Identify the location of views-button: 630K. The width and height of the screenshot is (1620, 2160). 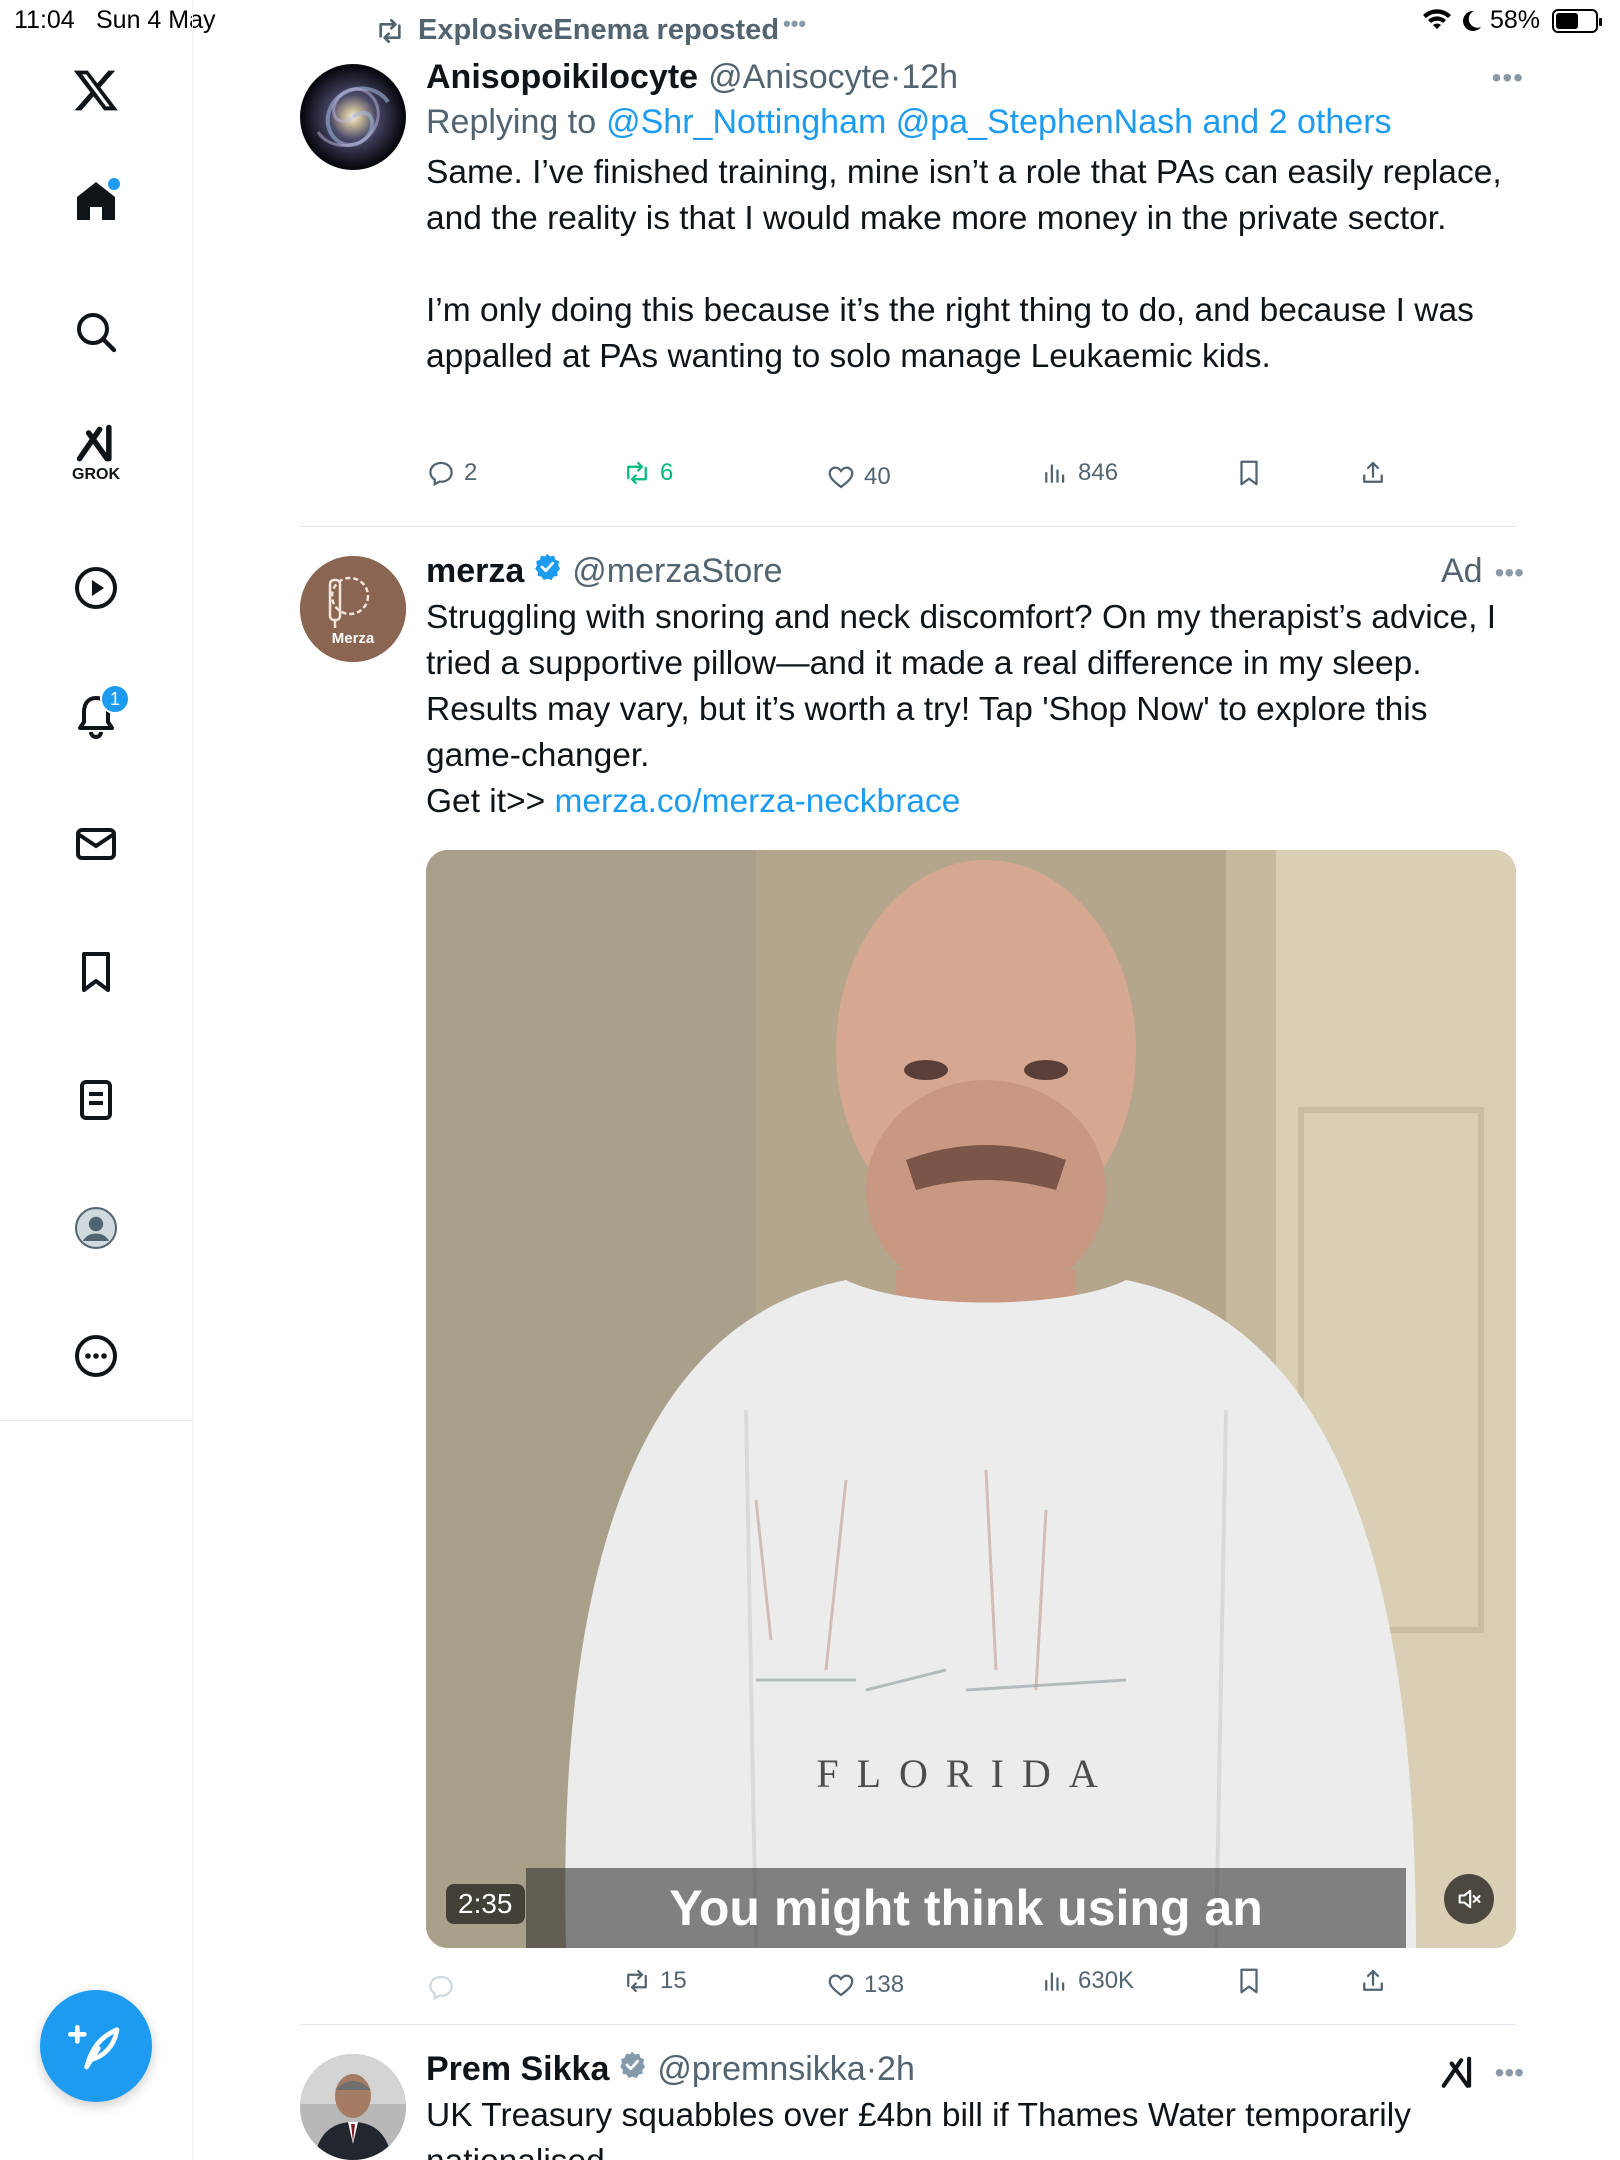
(1087, 1981).